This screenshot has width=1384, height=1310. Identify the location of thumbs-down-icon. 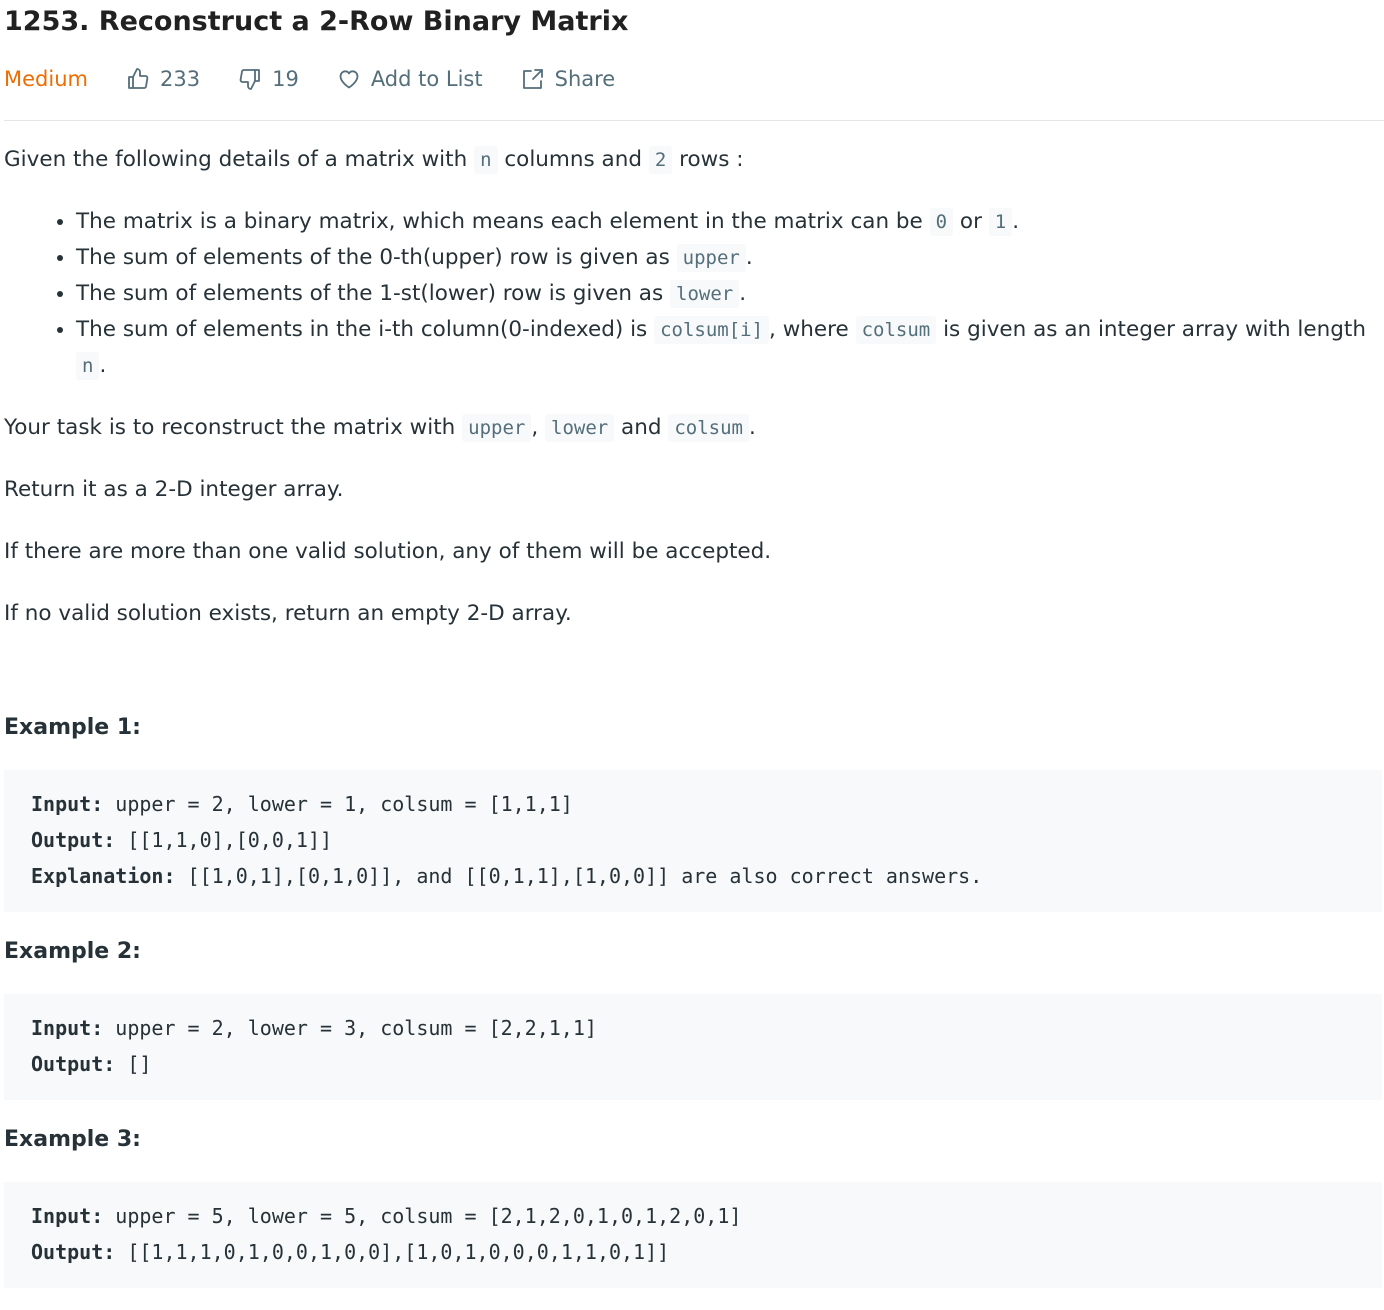
(249, 79).